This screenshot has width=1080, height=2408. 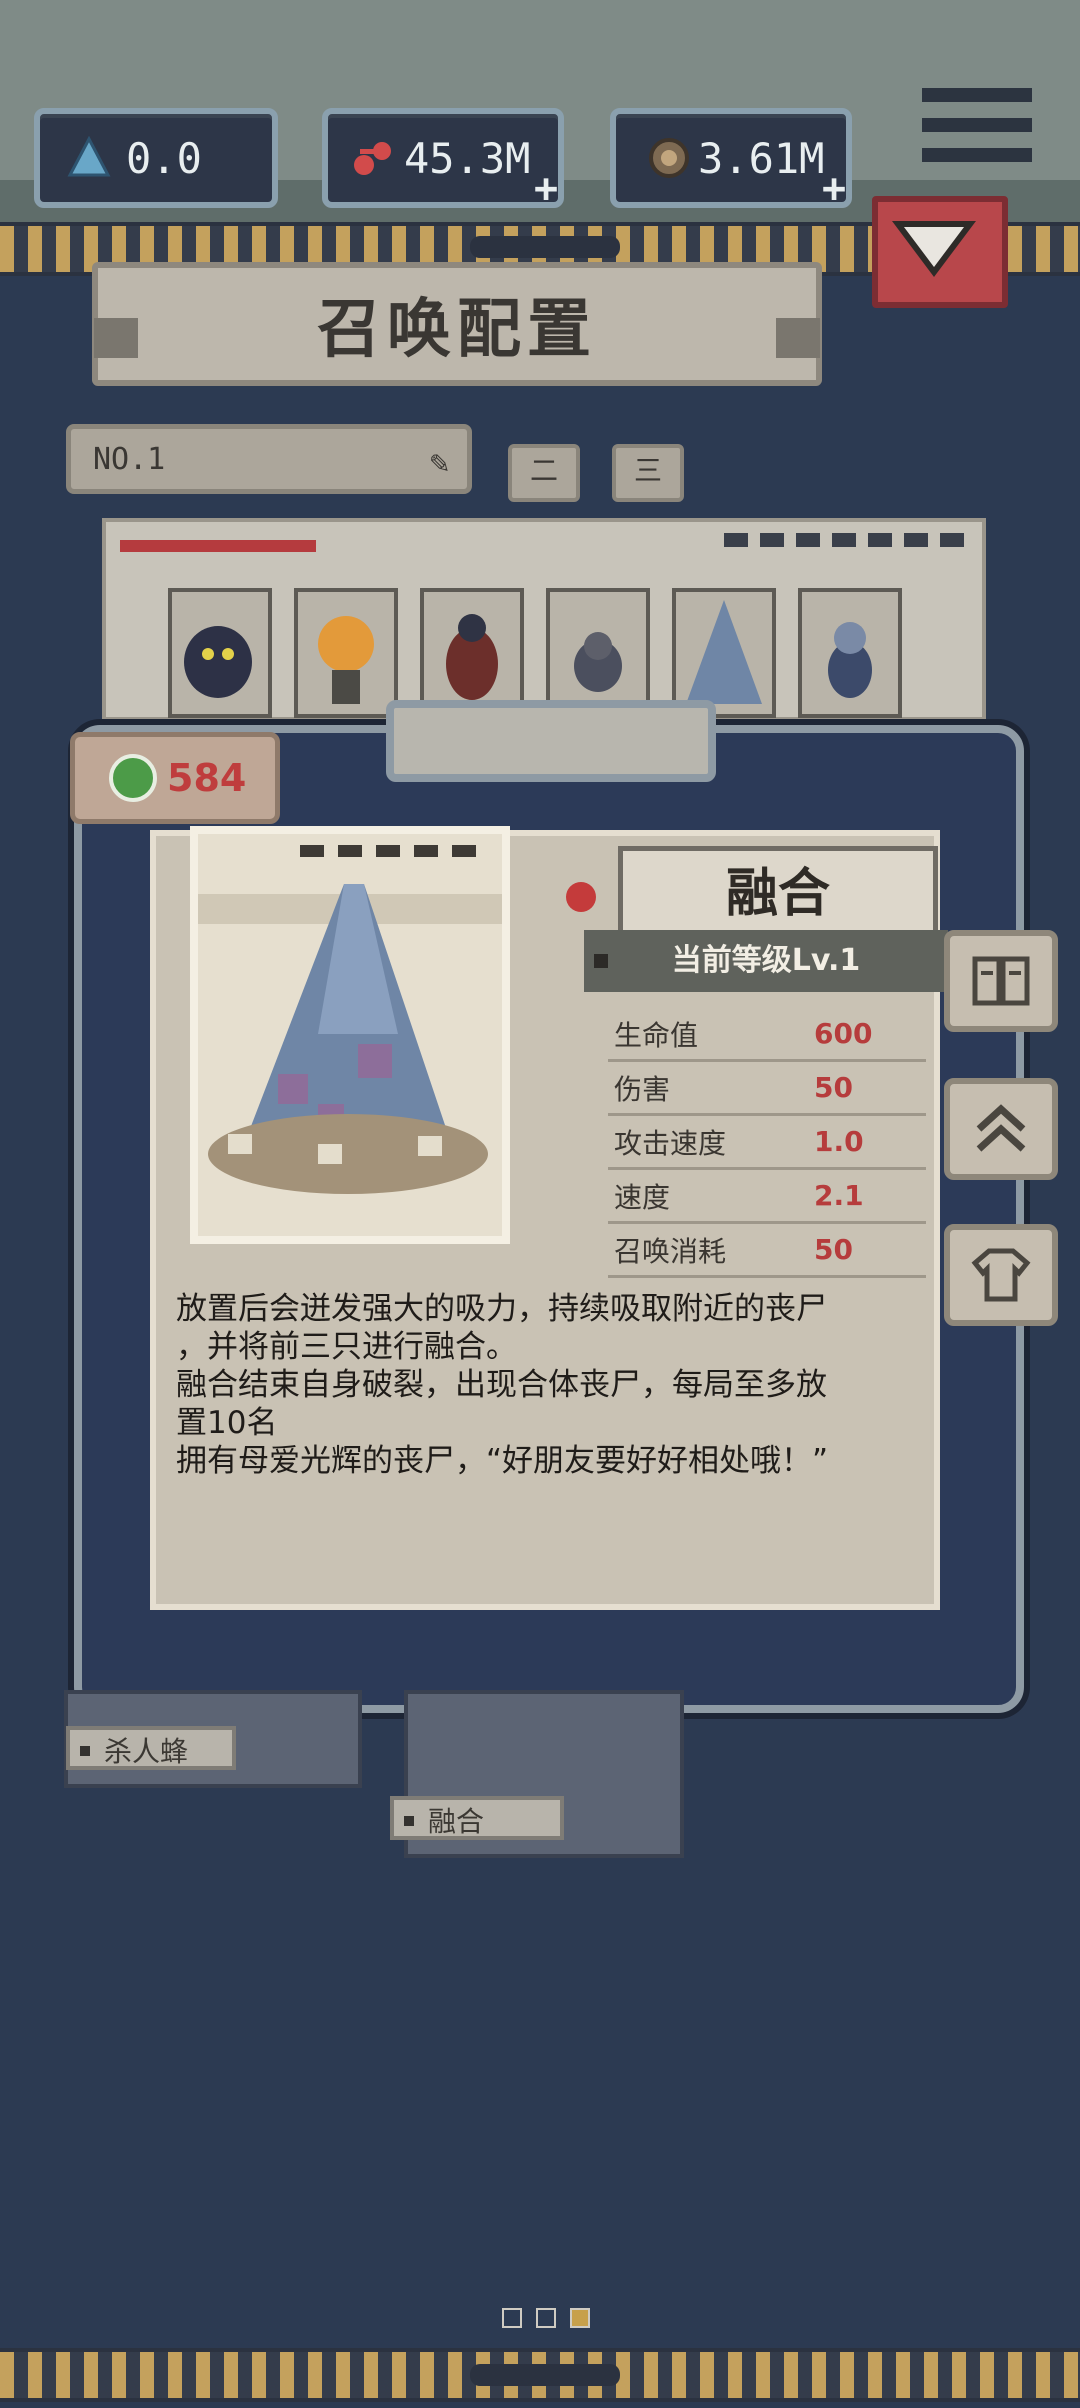 I want to click on summon-points-counter: 584, so click(x=175, y=778).